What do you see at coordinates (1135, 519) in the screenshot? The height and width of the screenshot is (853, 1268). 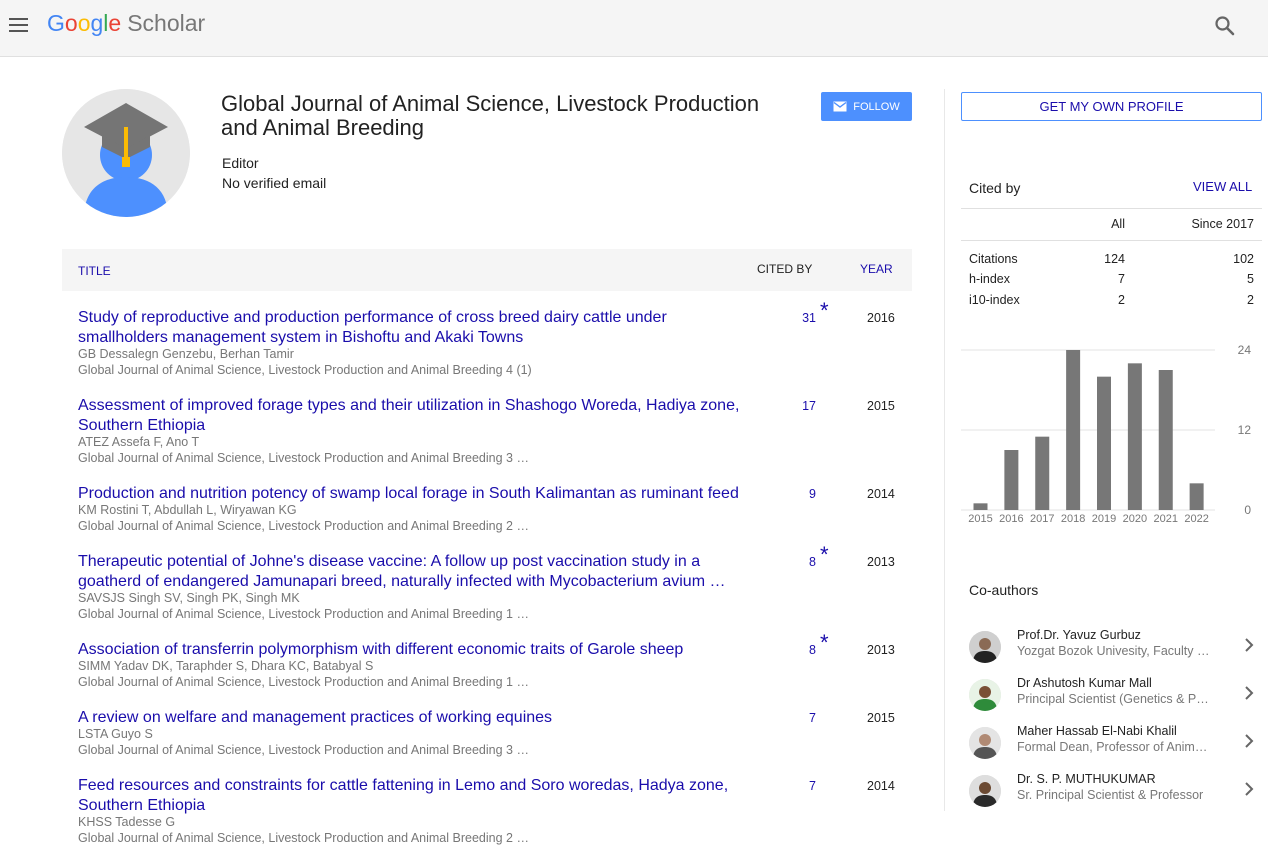 I see `chart-x-tick-label: 2020` at bounding box center [1135, 519].